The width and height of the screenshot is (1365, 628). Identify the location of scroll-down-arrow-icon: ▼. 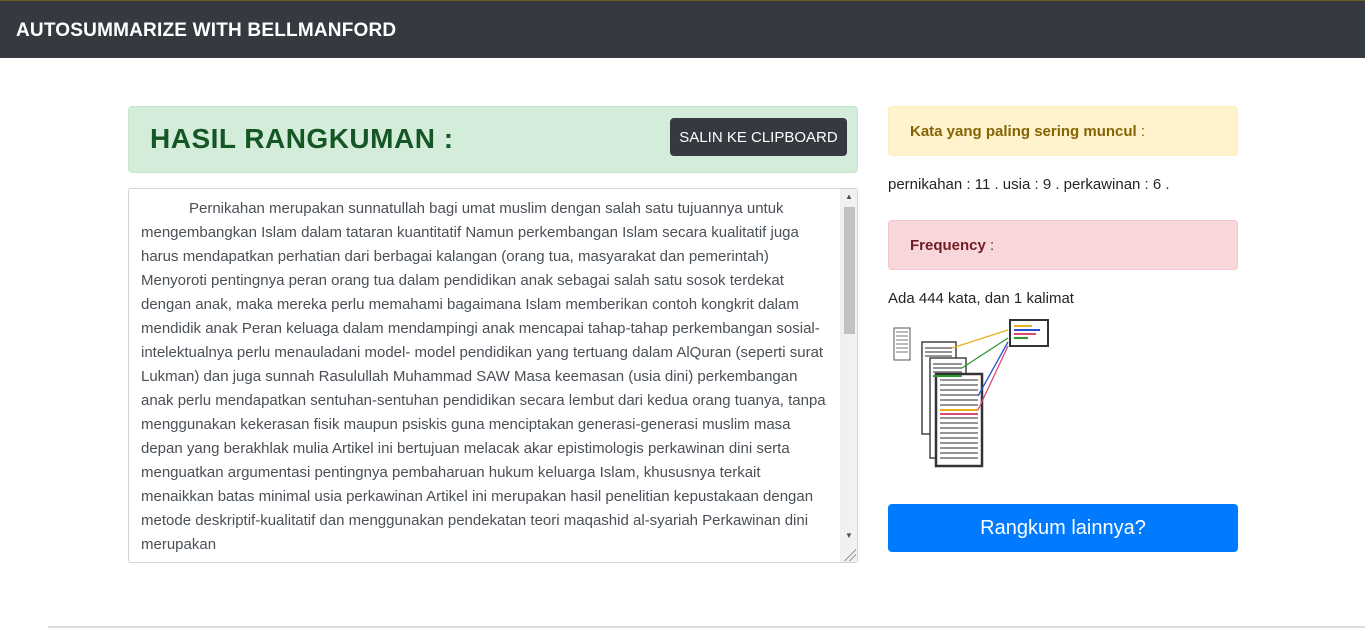
(849, 535).